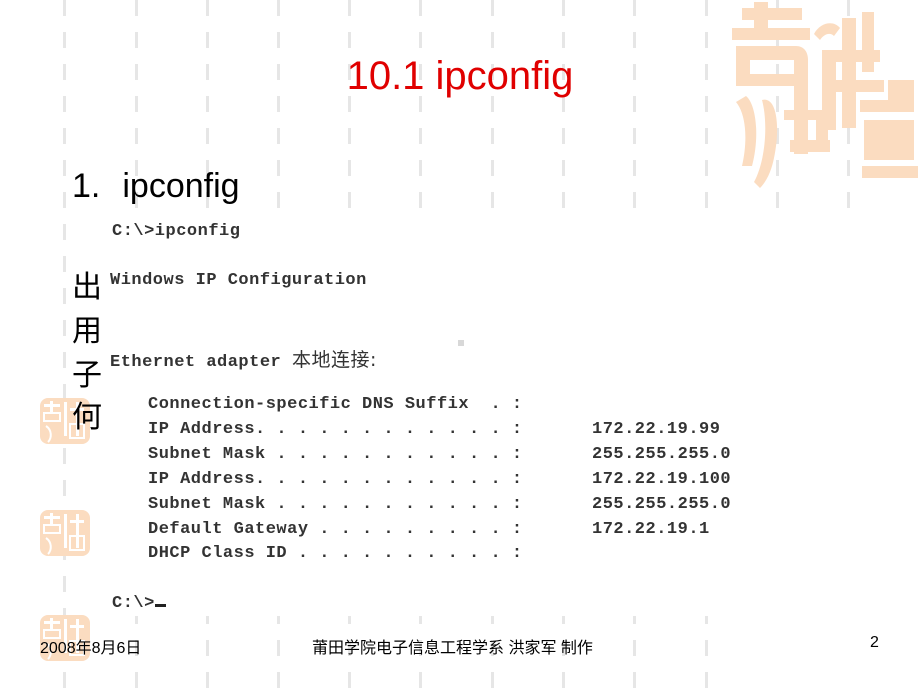 This screenshot has height=690, width=920. What do you see at coordinates (87, 417) in the screenshot?
I see `body-text-fragment: 何` at bounding box center [87, 417].